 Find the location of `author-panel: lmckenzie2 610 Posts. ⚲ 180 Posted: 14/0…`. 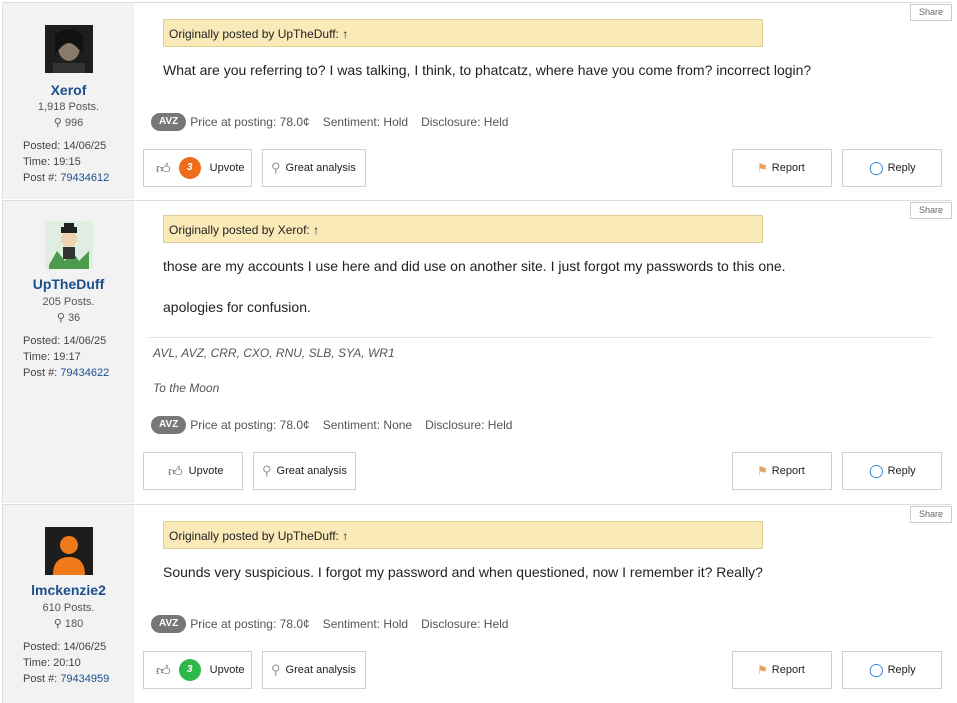

author-panel: lmckenzie2 610 Posts. ⚲ 180 Posted: 14/0… is located at coordinates (68, 604).